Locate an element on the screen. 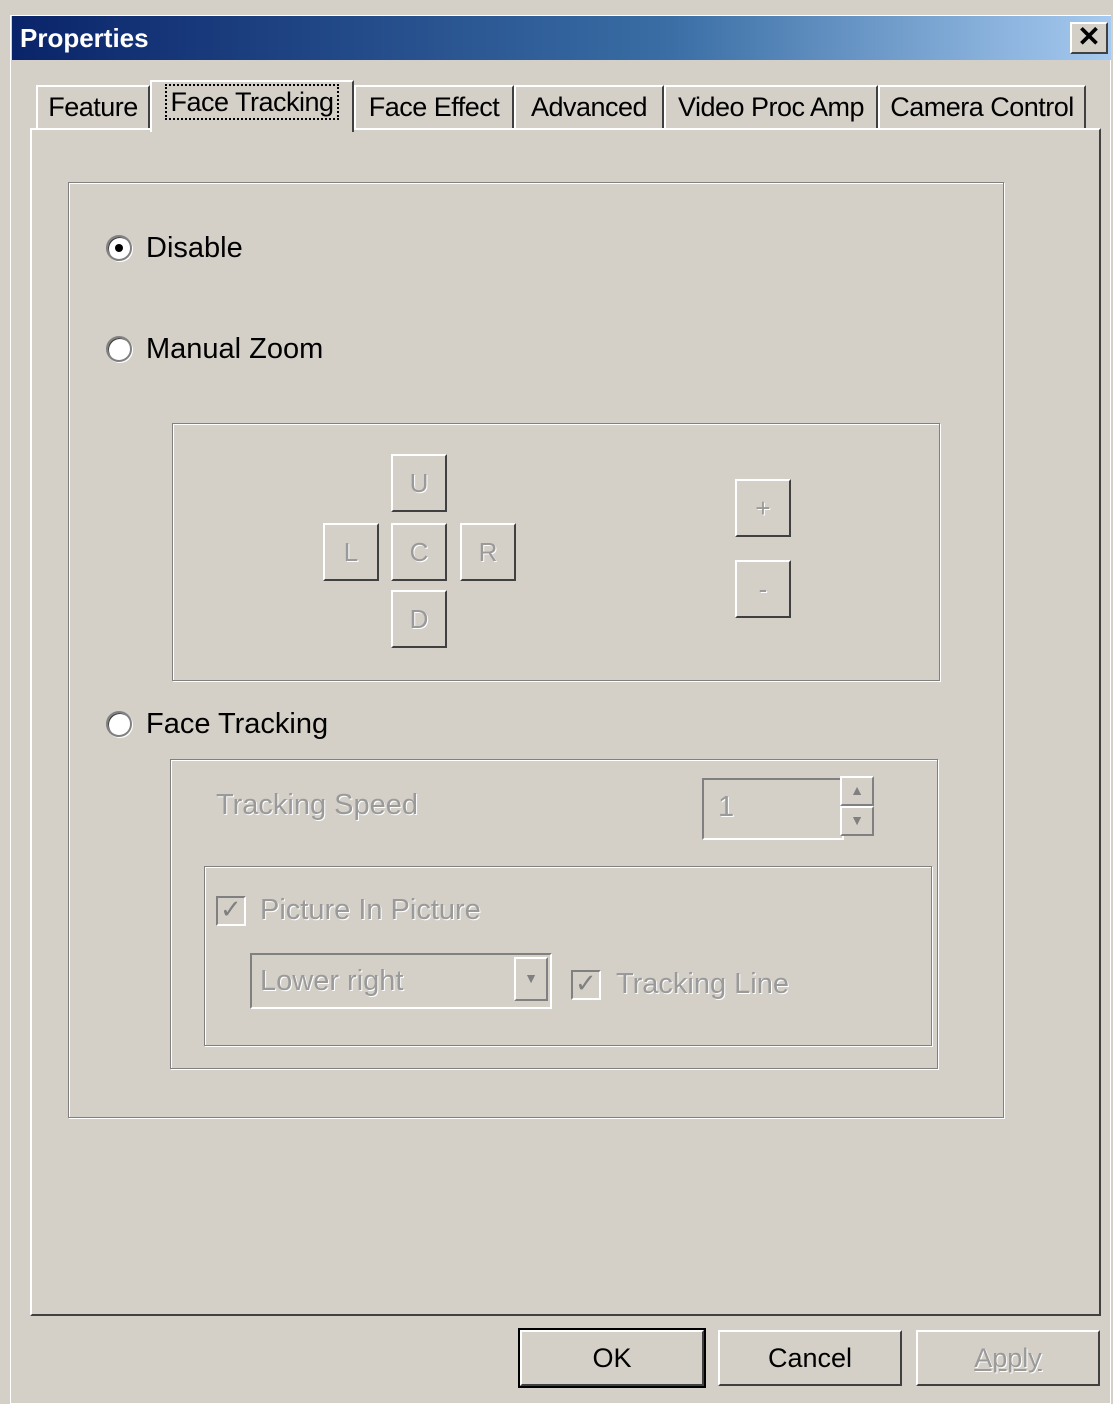 The width and height of the screenshot is (1113, 1404). disable-radio is located at coordinates (119, 248).